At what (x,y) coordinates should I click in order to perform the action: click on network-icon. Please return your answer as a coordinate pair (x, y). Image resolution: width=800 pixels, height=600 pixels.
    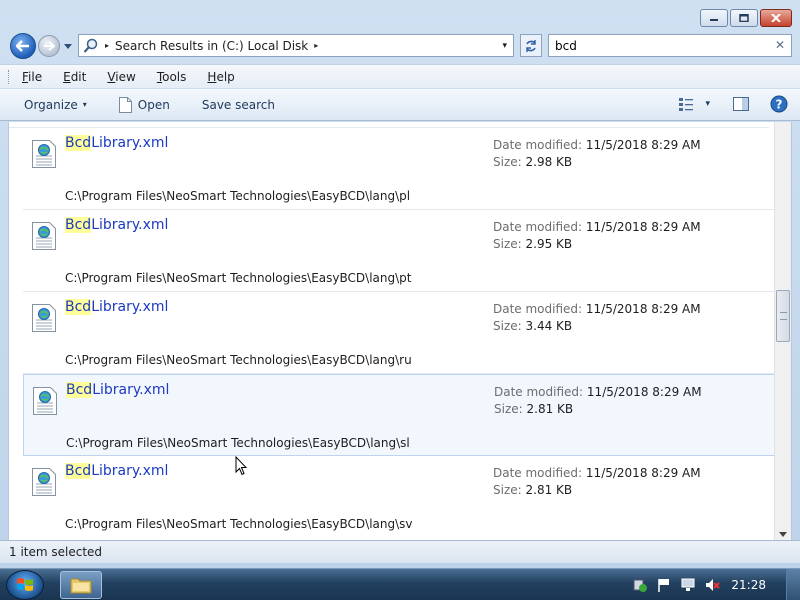
    Looking at the image, I should click on (688, 585).